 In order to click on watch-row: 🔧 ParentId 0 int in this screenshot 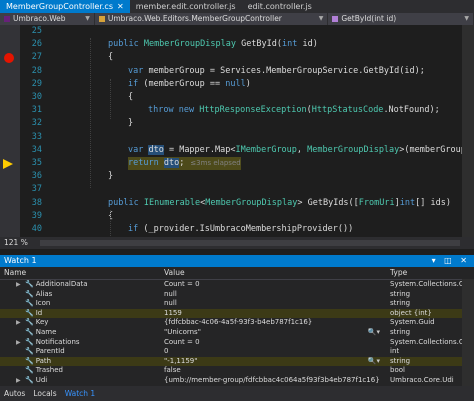, I will do `click(237, 352)`.